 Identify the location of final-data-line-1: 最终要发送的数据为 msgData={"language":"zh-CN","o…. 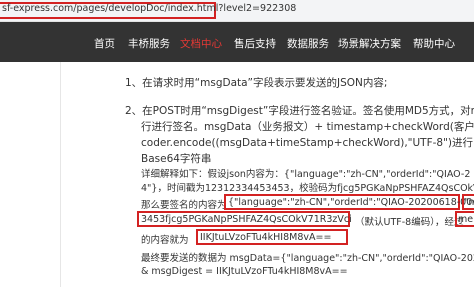
(307, 258).